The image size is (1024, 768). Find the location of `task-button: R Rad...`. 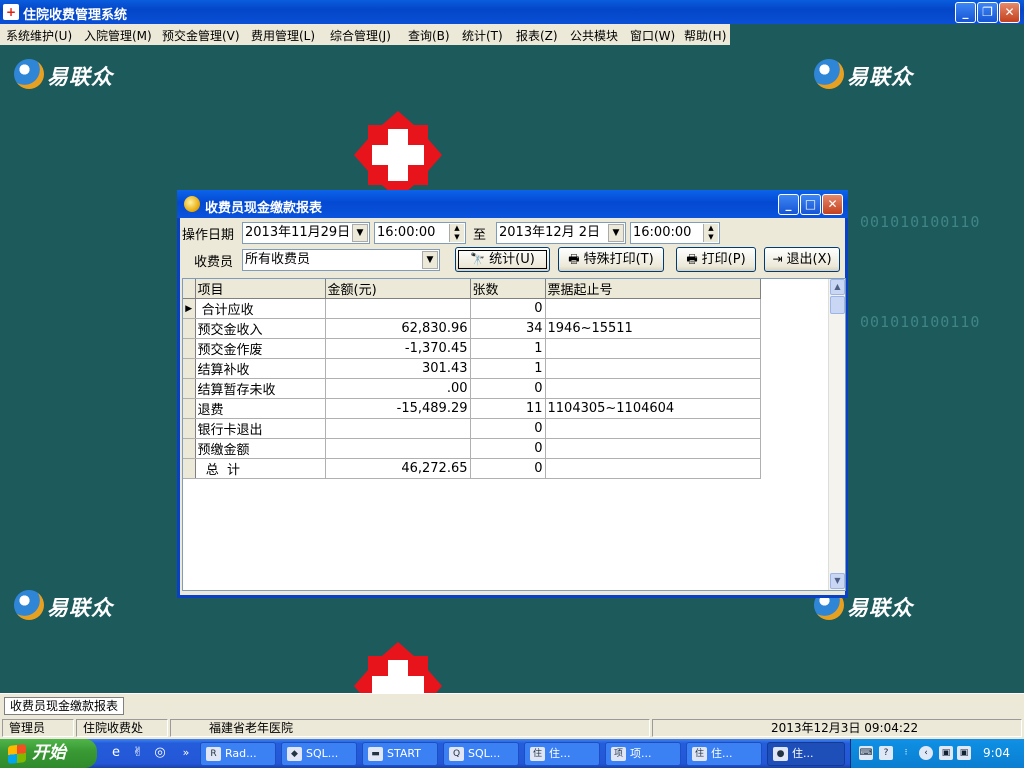

task-button: R Rad... is located at coordinates (238, 754).